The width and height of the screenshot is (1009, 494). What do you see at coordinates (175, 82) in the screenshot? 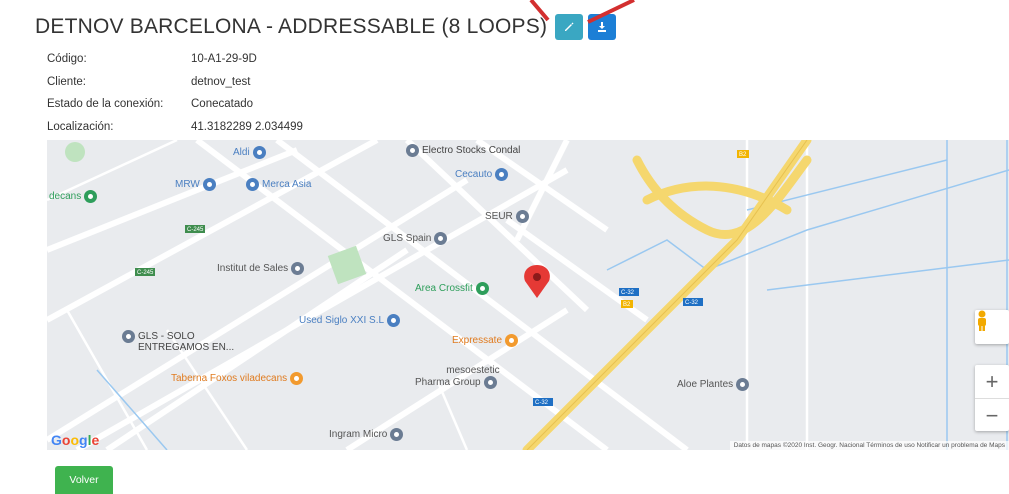
I see `info-row-cliente: Cliente: detnov_test` at bounding box center [175, 82].